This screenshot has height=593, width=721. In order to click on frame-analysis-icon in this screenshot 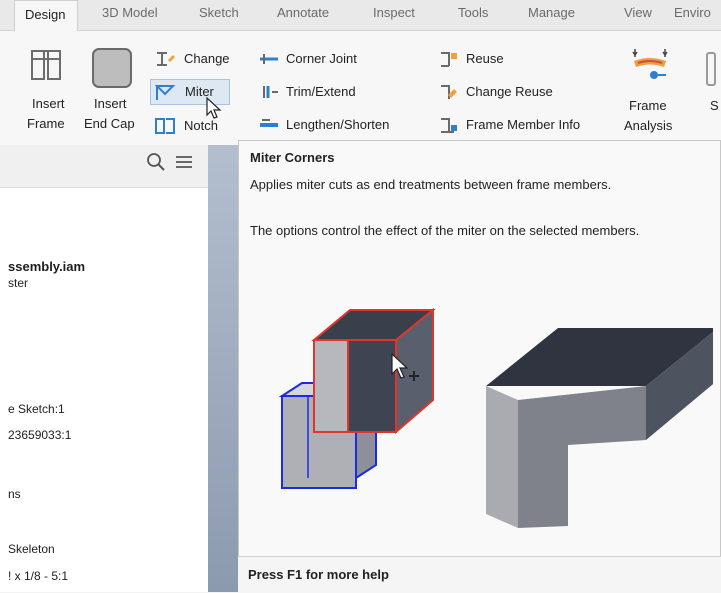, I will do `click(650, 64)`.